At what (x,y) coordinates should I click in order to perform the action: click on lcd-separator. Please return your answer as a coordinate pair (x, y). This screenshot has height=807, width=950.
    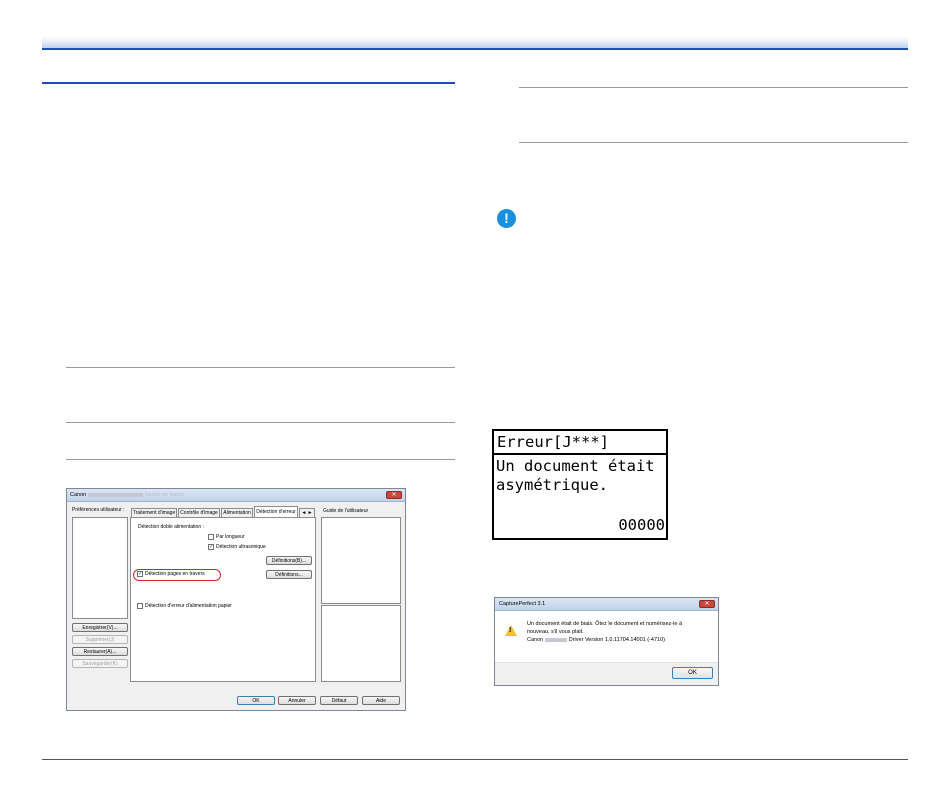
    Looking at the image, I should click on (580, 454).